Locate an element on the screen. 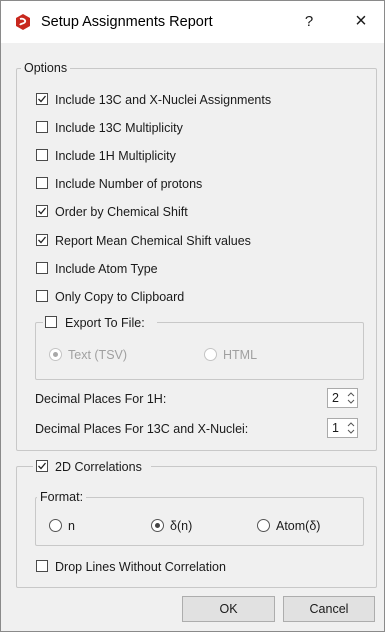  decimal-1h-label: Decimal Places For 1H: is located at coordinates (101, 399).